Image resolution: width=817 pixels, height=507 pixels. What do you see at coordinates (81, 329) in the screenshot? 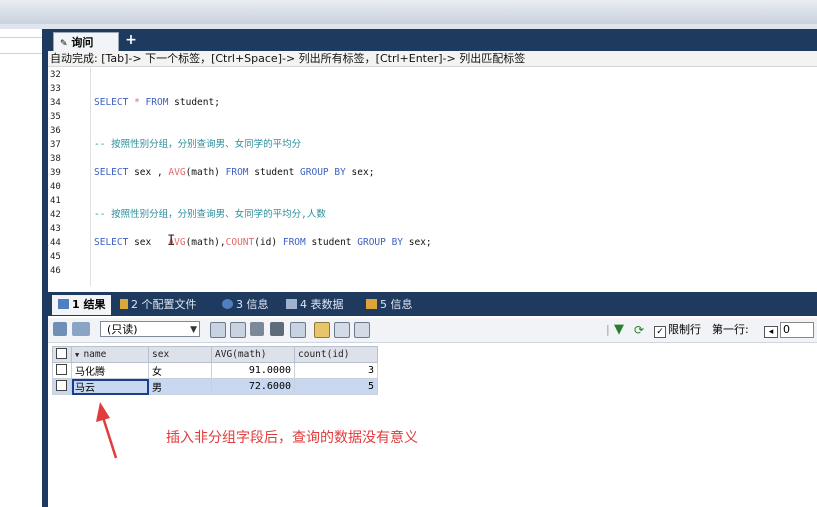
I see `import-icon` at bounding box center [81, 329].